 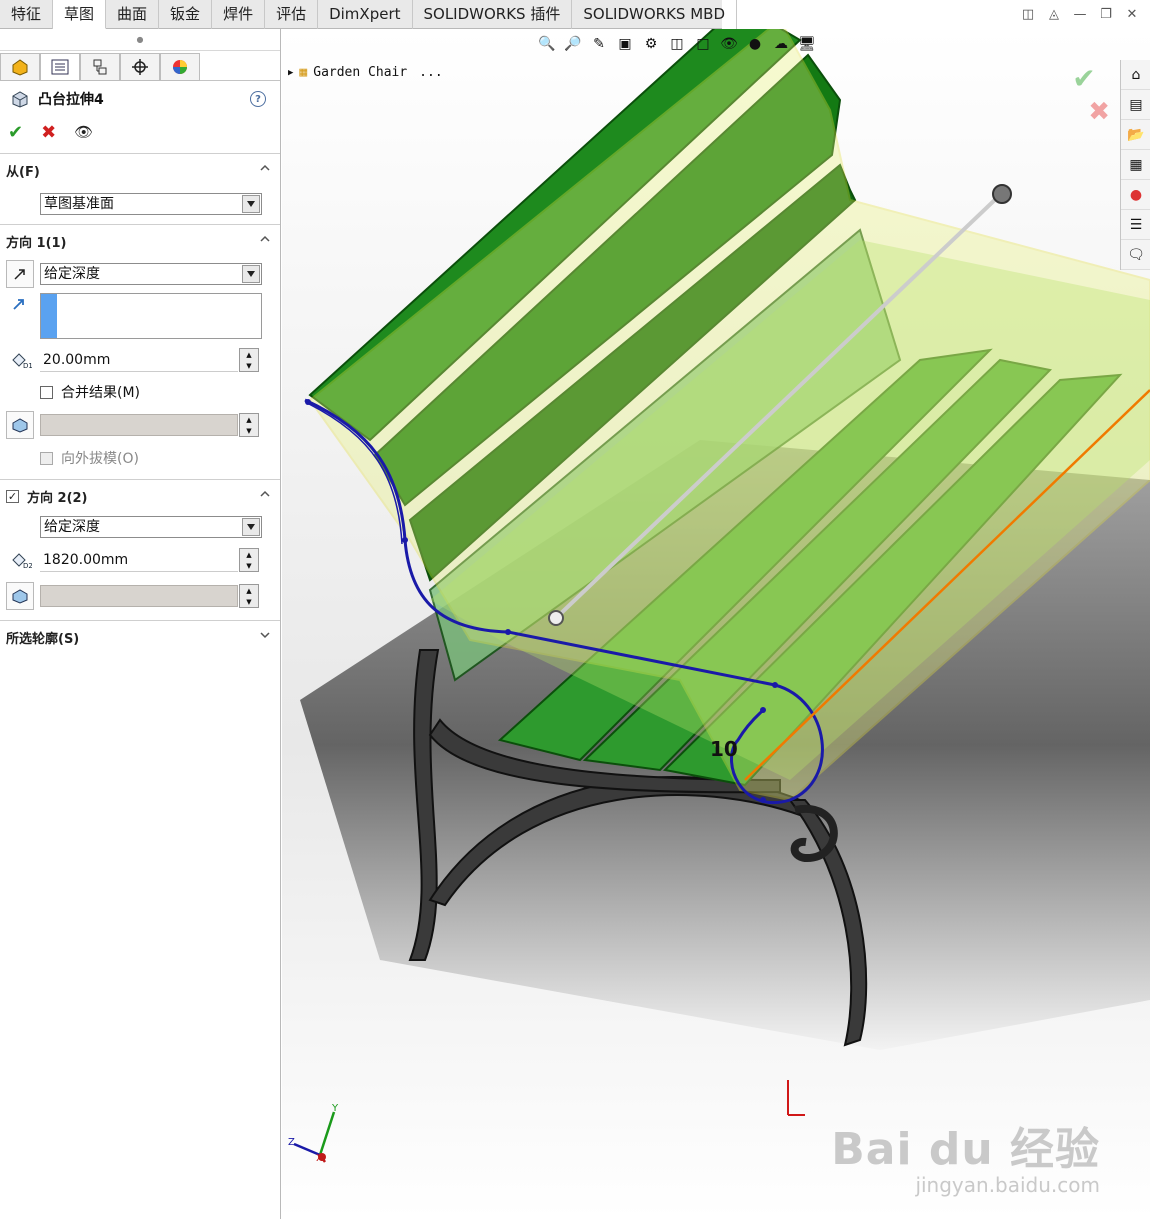 What do you see at coordinates (729, 44) in the screenshot?
I see `hide-show-items-icon: 👁` at bounding box center [729, 44].